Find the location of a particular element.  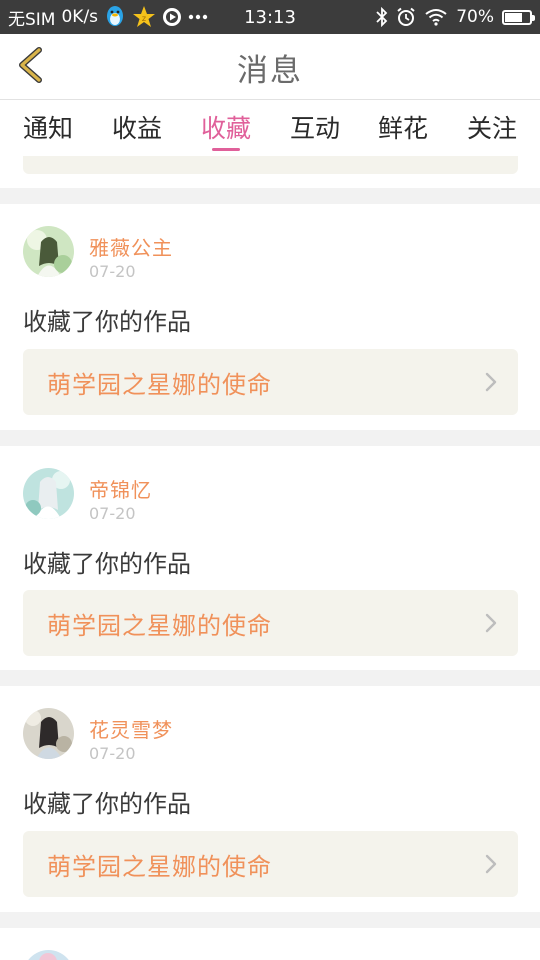

tab-notifications: 通知 is located at coordinates (48, 128).